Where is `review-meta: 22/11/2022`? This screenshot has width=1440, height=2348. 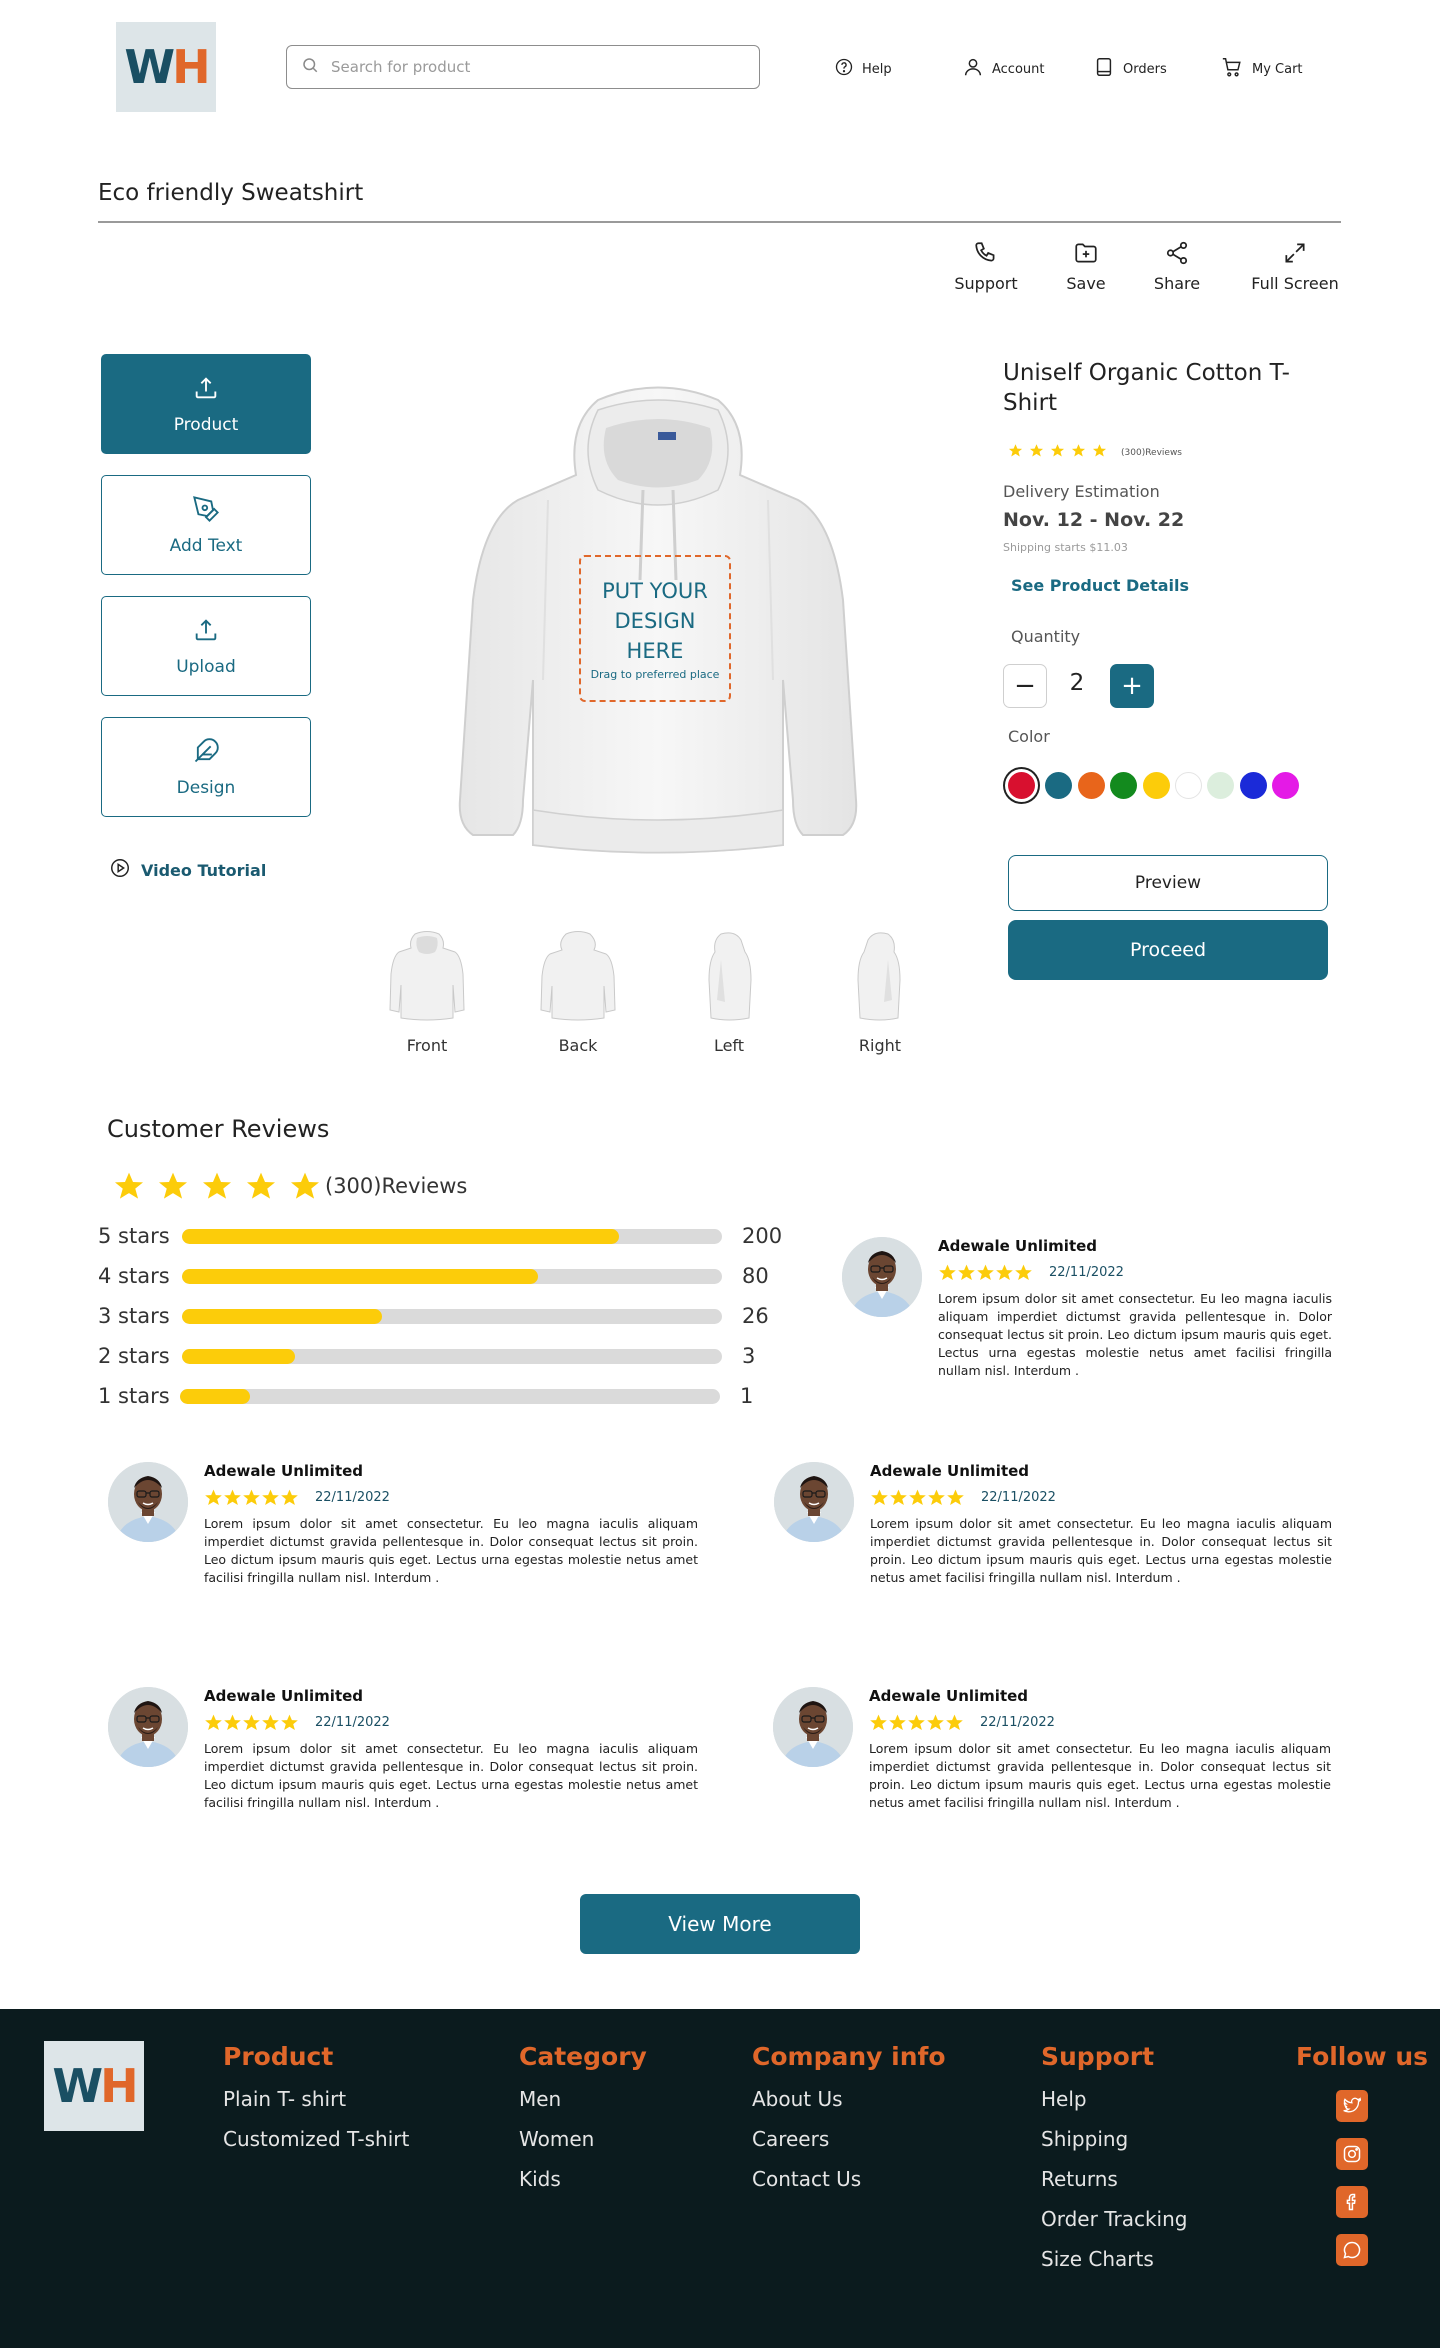 review-meta: 22/11/2022 is located at coordinates (1101, 1497).